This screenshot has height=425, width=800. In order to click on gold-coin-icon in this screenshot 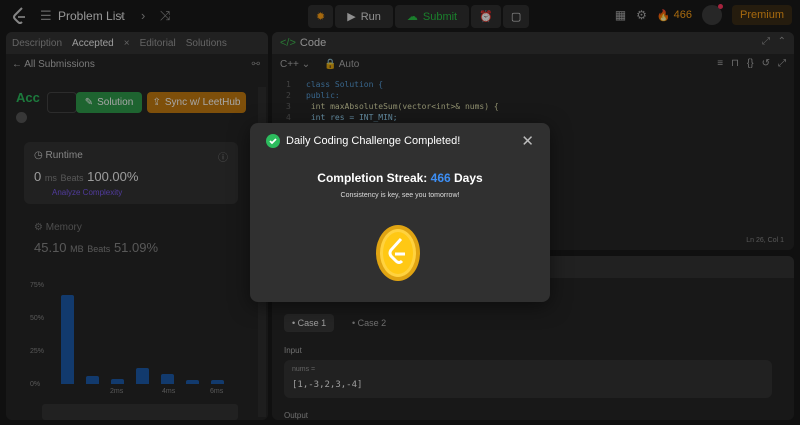, I will do `click(398, 253)`.